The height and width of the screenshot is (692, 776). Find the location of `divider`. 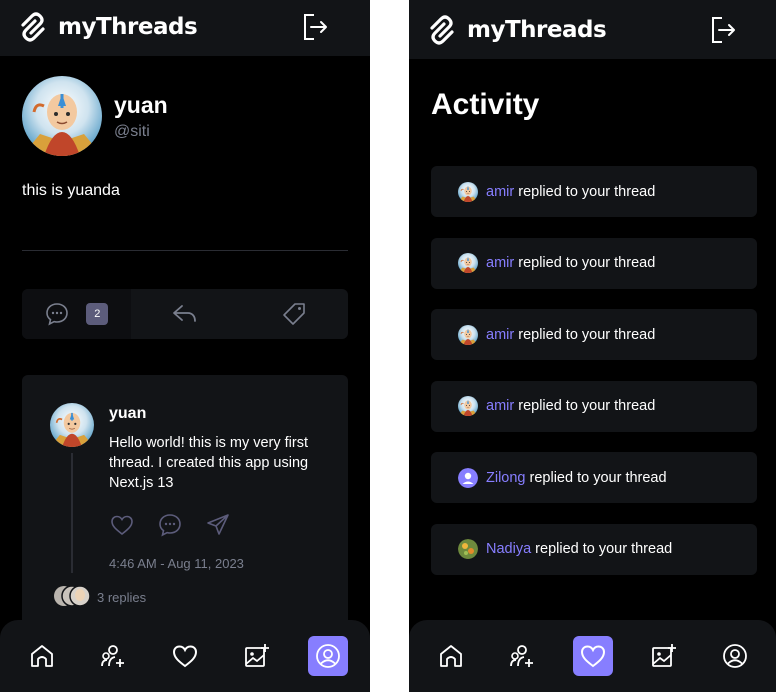

divider is located at coordinates (185, 250).